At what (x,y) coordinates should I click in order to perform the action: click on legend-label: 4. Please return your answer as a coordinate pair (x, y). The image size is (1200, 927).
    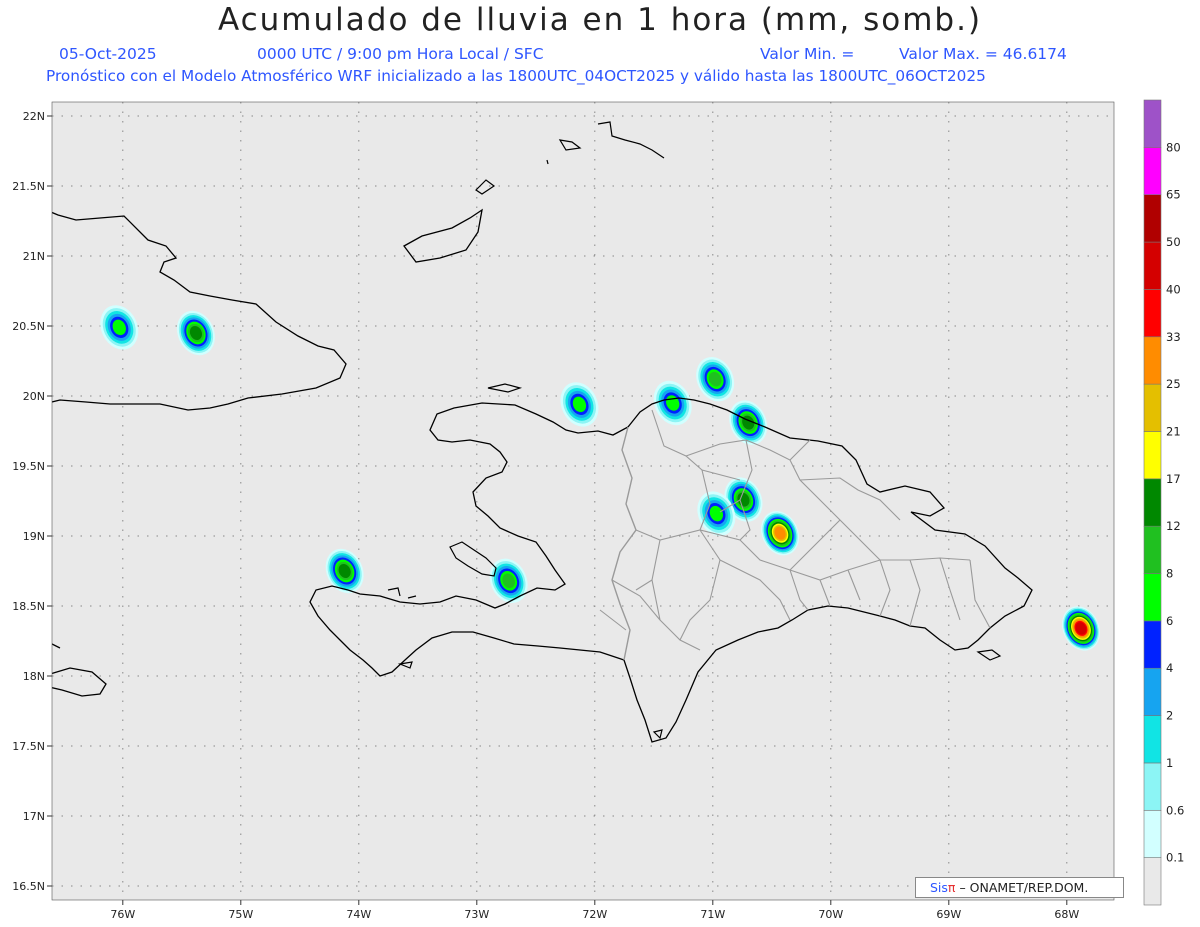
    Looking at the image, I should click on (1169, 668).